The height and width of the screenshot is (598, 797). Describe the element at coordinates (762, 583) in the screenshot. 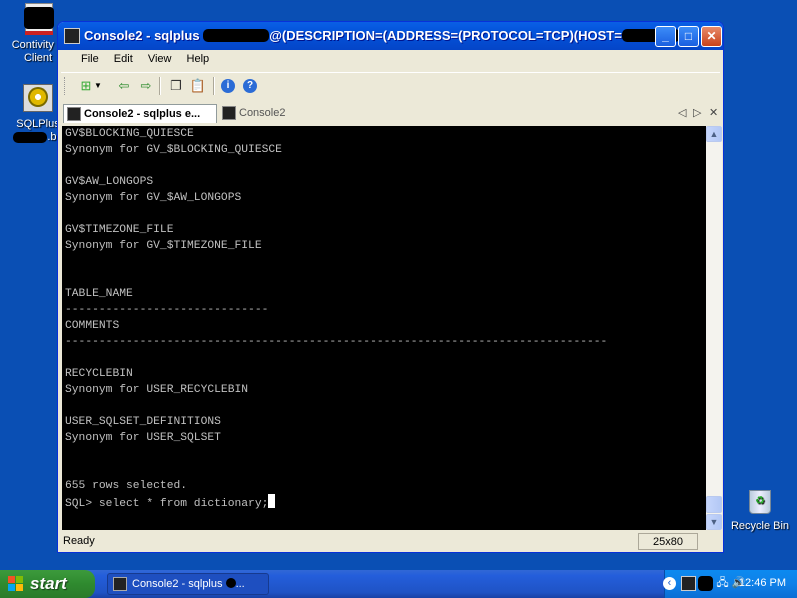

I see `clock: 12:46 PM` at that location.